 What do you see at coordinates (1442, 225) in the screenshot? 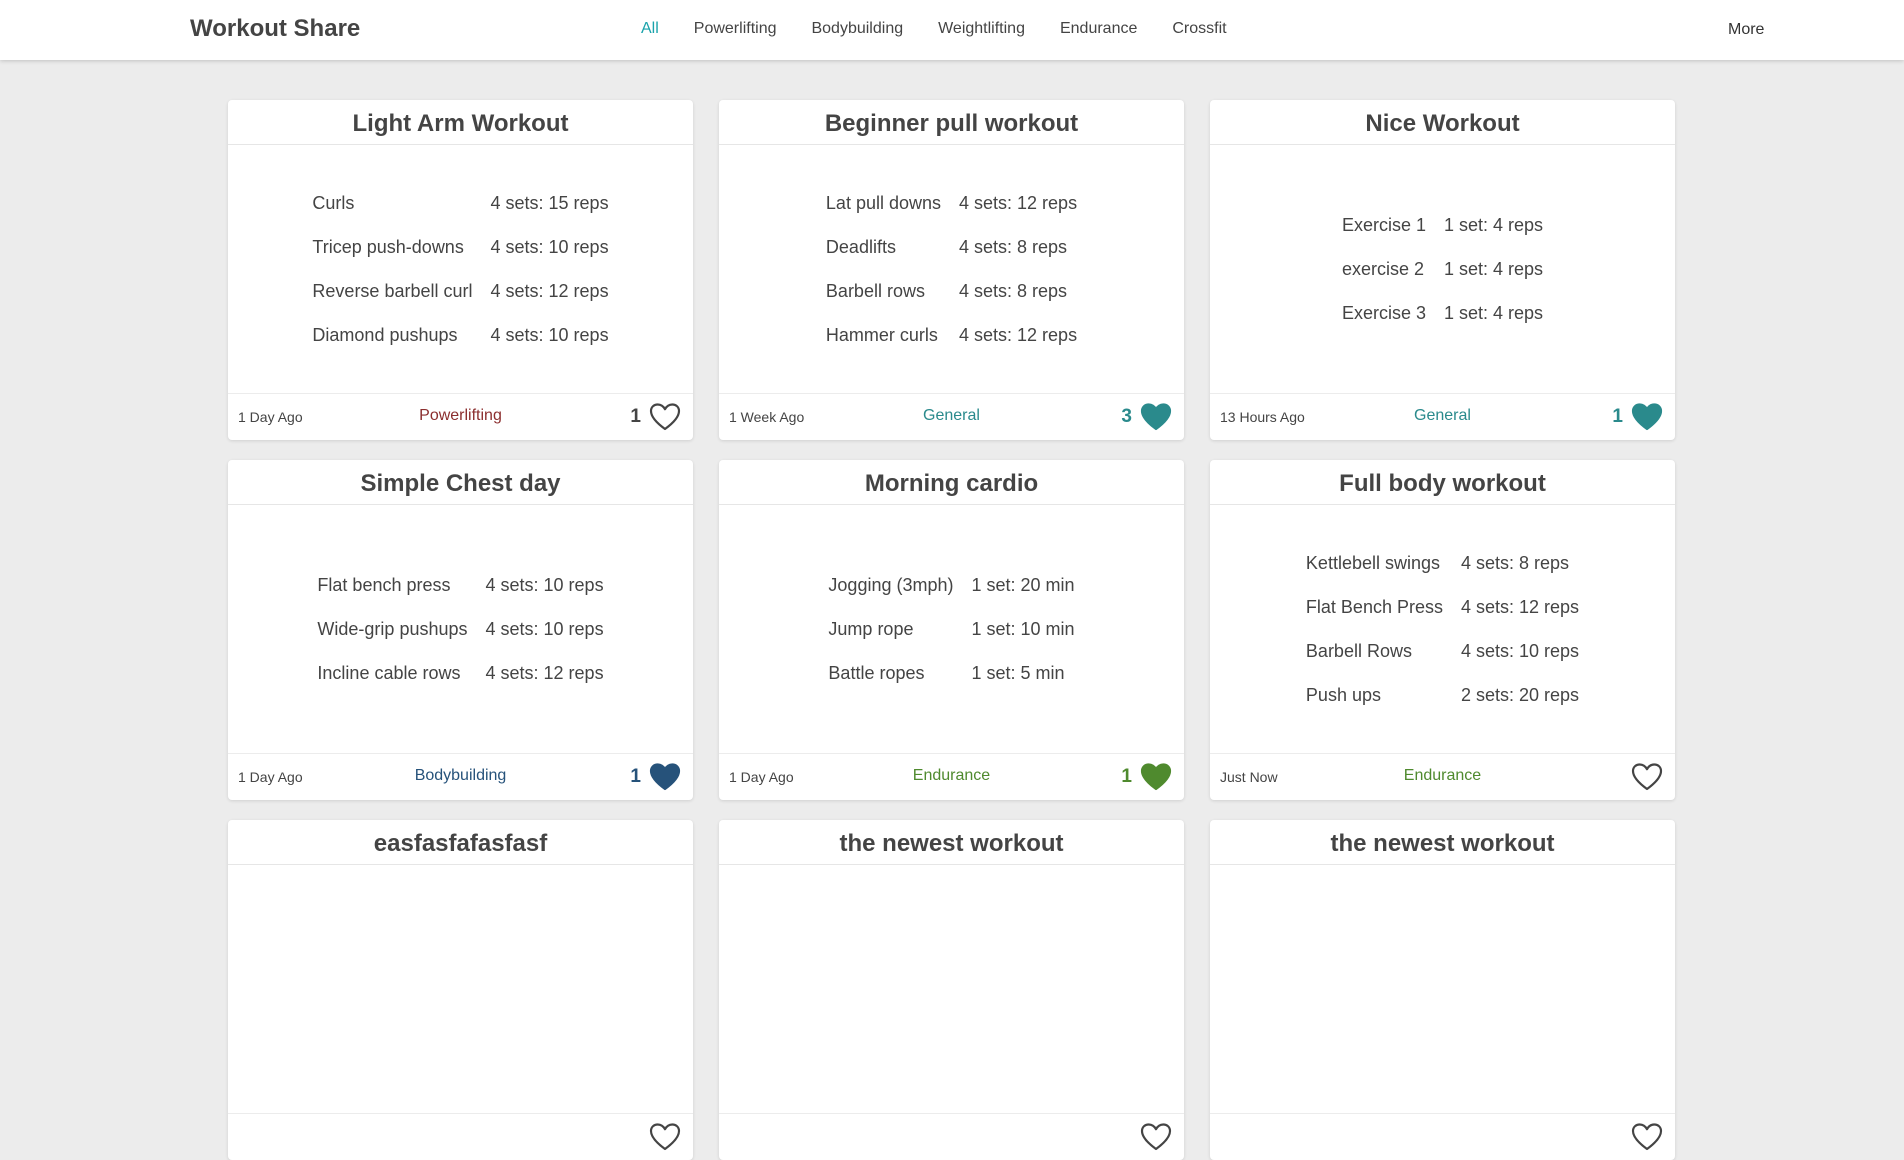
I see `exercise-row: Exercise 1 1 set: 4 reps` at bounding box center [1442, 225].